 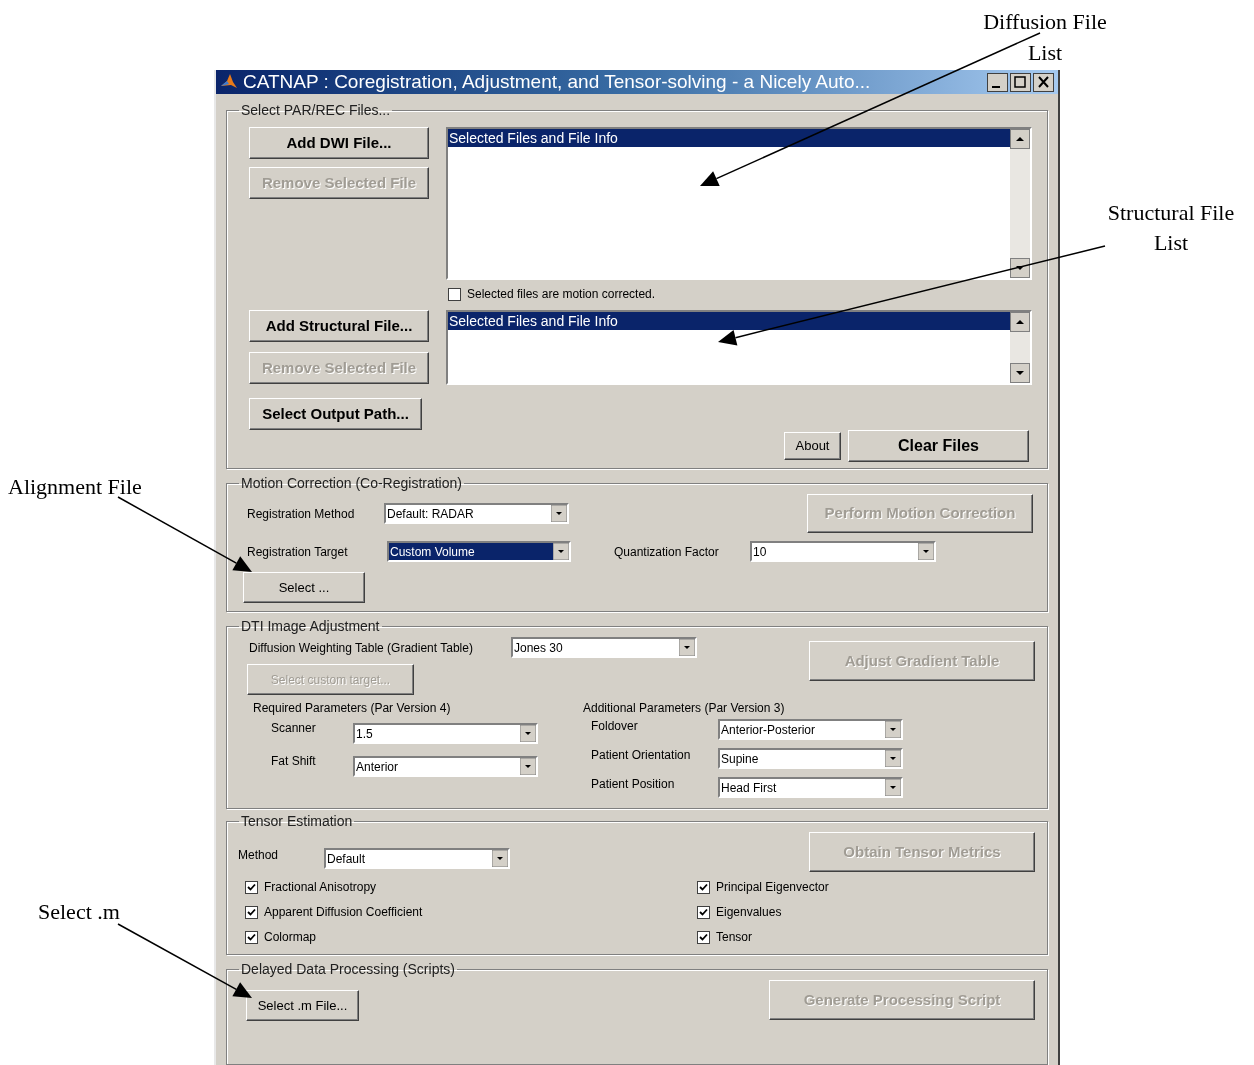 I want to click on dropdown: Head First, so click(x=810, y=787).